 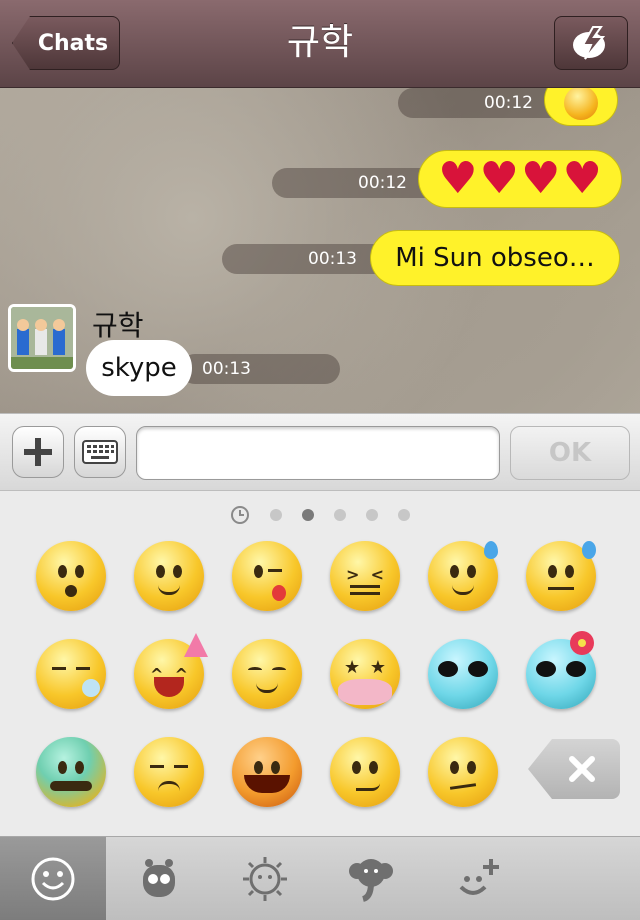 I want to click on attach-button, so click(x=38, y=452).